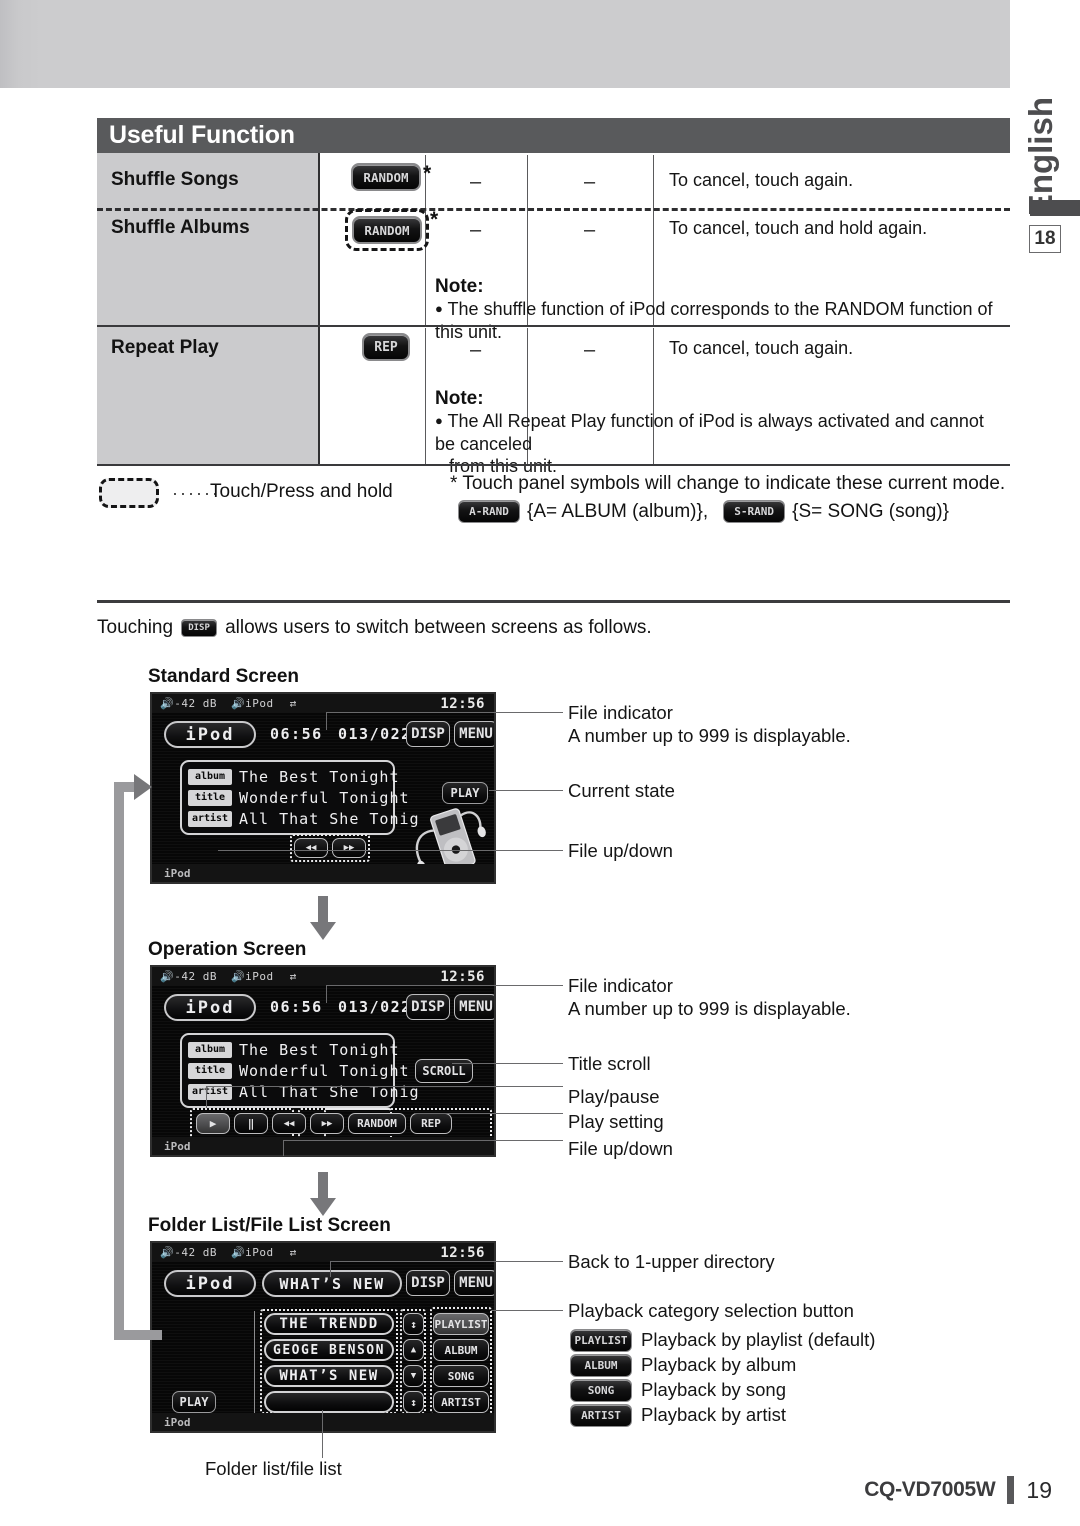 The image size is (1080, 1526). Describe the element at coordinates (431, 1123) in the screenshot. I see `operation-rep-button: REP` at that location.